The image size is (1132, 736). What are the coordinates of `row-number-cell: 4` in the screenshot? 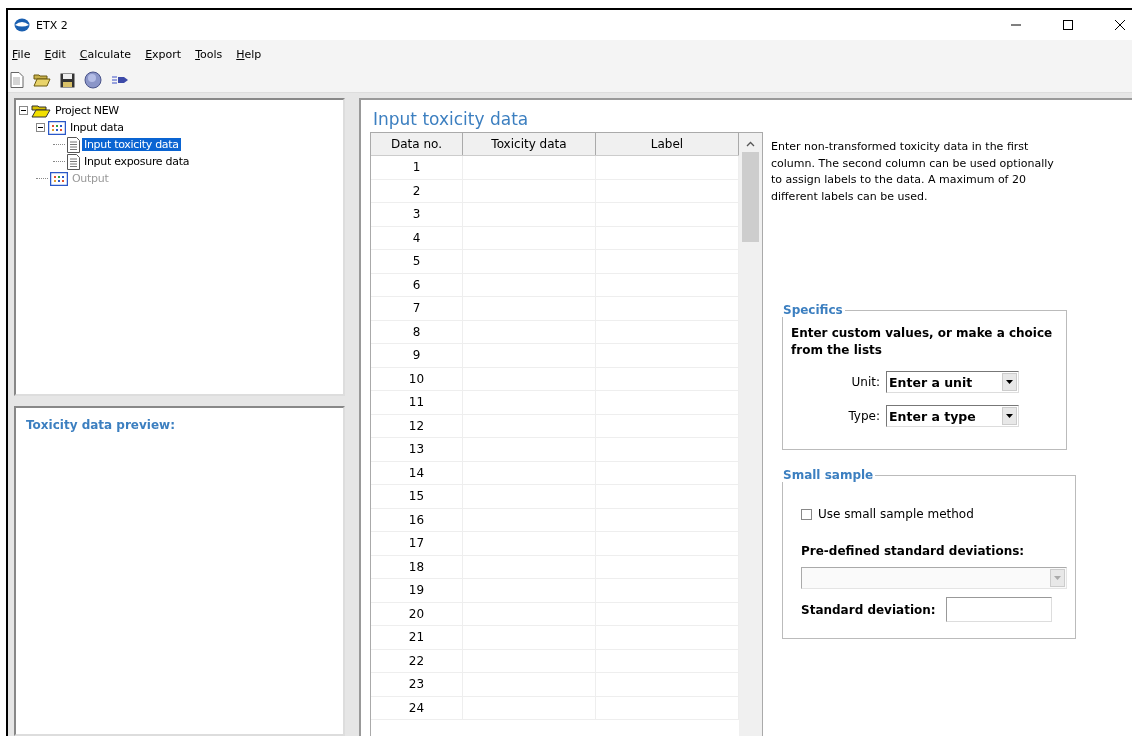 It's located at (417, 237).